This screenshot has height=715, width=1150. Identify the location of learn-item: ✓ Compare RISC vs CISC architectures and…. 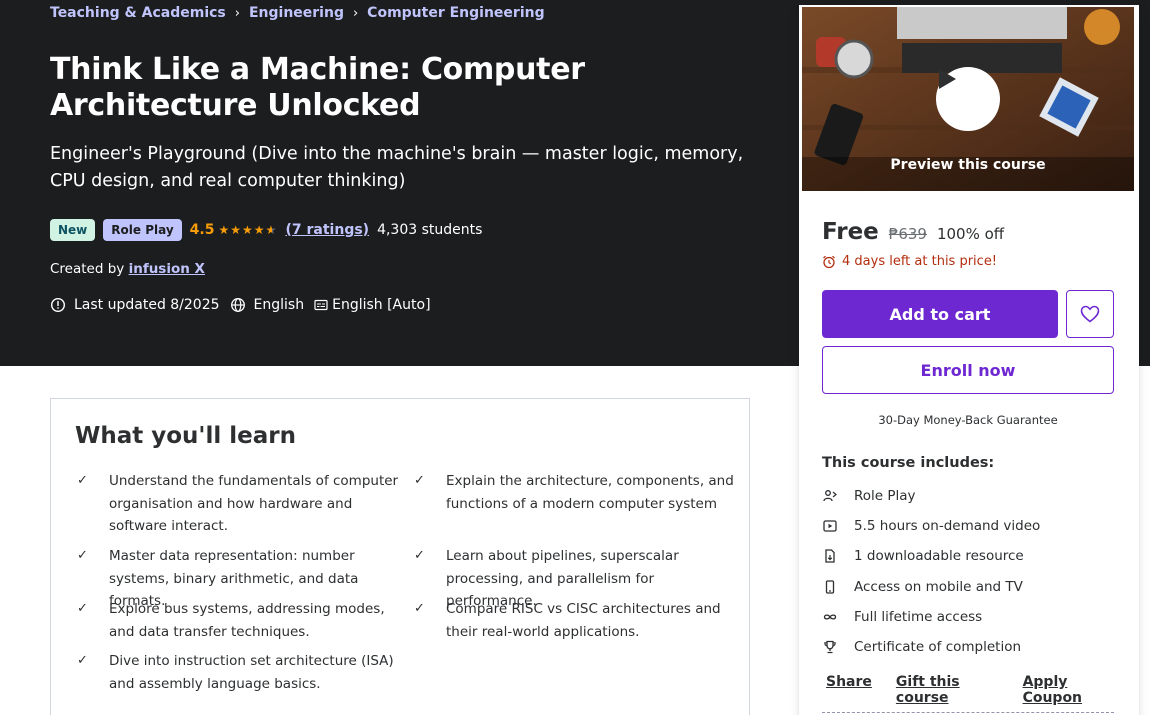
(575, 620).